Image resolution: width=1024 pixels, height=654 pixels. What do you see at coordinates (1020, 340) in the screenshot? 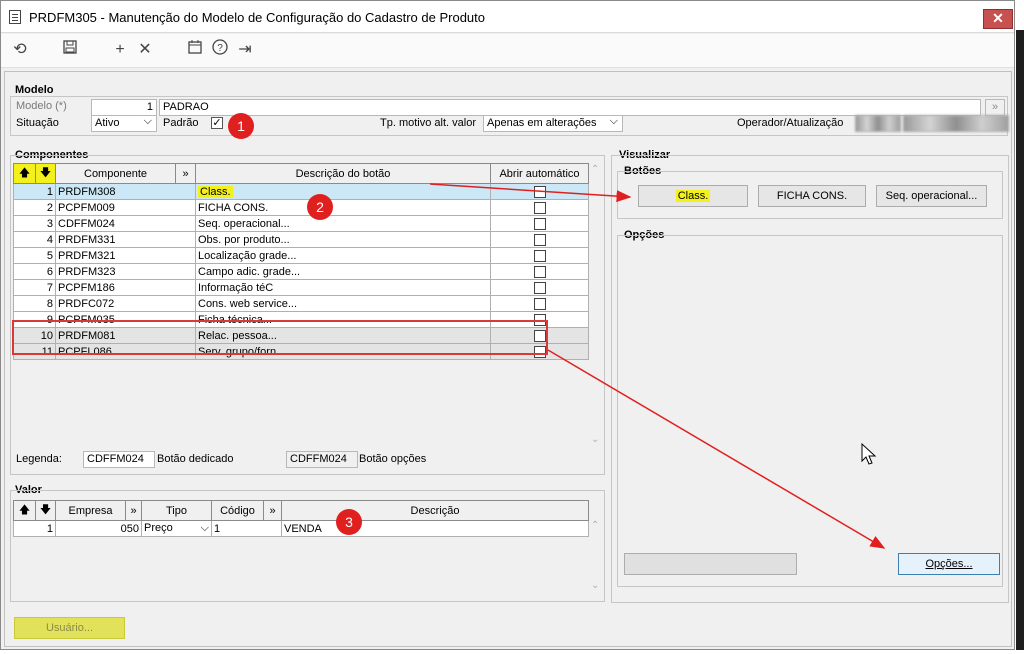
I see `background-window-edge` at bounding box center [1020, 340].